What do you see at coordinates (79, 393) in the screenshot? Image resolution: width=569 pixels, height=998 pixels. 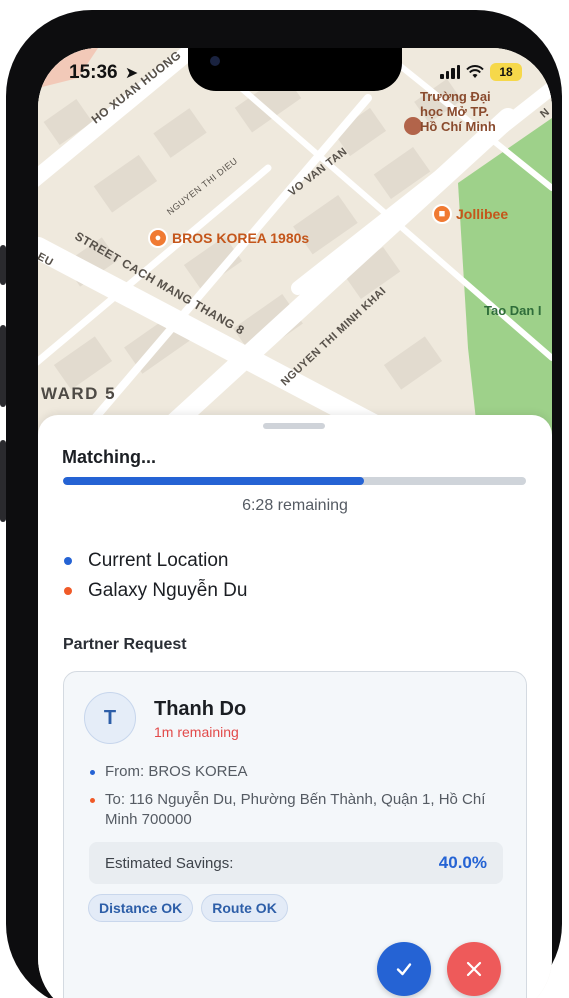 I see `district-label: WARD 5` at bounding box center [79, 393].